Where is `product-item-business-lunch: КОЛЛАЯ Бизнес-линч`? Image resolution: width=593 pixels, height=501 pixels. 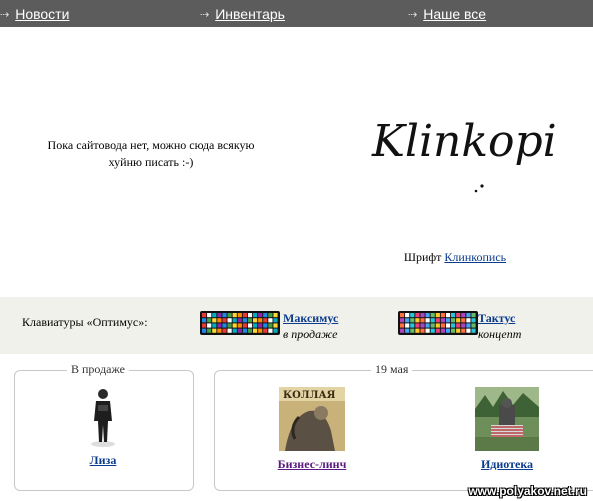 product-item-business-lunch: КОЛЛАЯ Бизнес-линч is located at coordinates (312, 429).